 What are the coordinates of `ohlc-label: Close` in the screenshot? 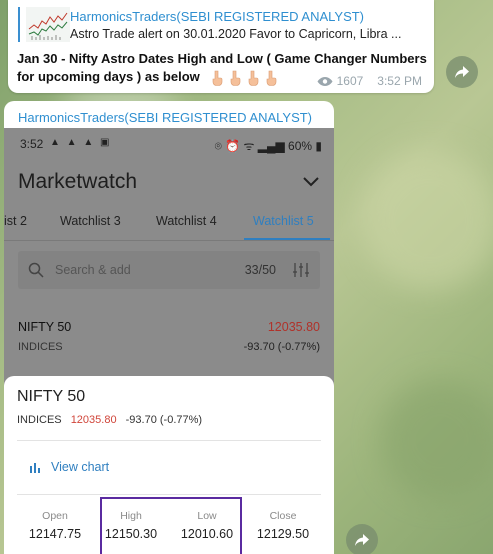 It's located at (283, 516).